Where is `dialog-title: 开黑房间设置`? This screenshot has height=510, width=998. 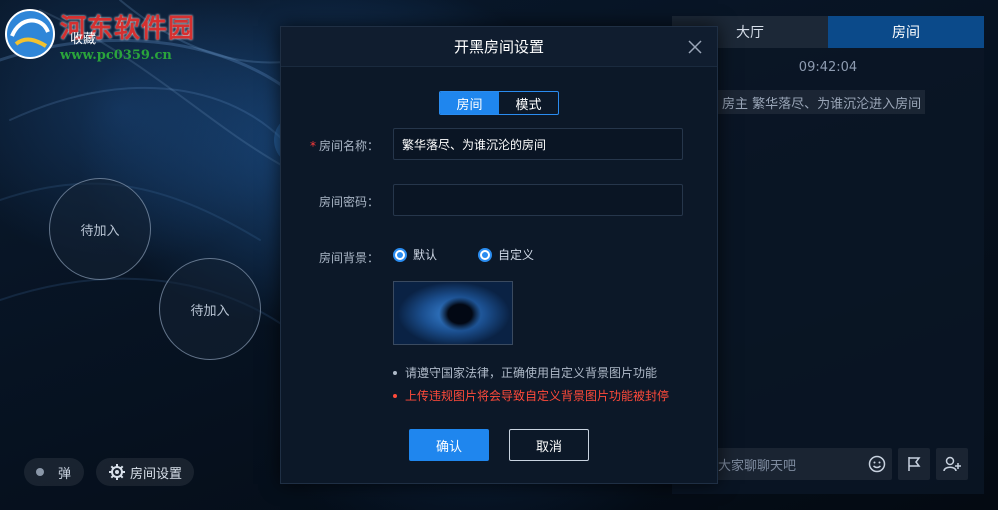 dialog-title: 开黑房间设置 is located at coordinates (498, 47).